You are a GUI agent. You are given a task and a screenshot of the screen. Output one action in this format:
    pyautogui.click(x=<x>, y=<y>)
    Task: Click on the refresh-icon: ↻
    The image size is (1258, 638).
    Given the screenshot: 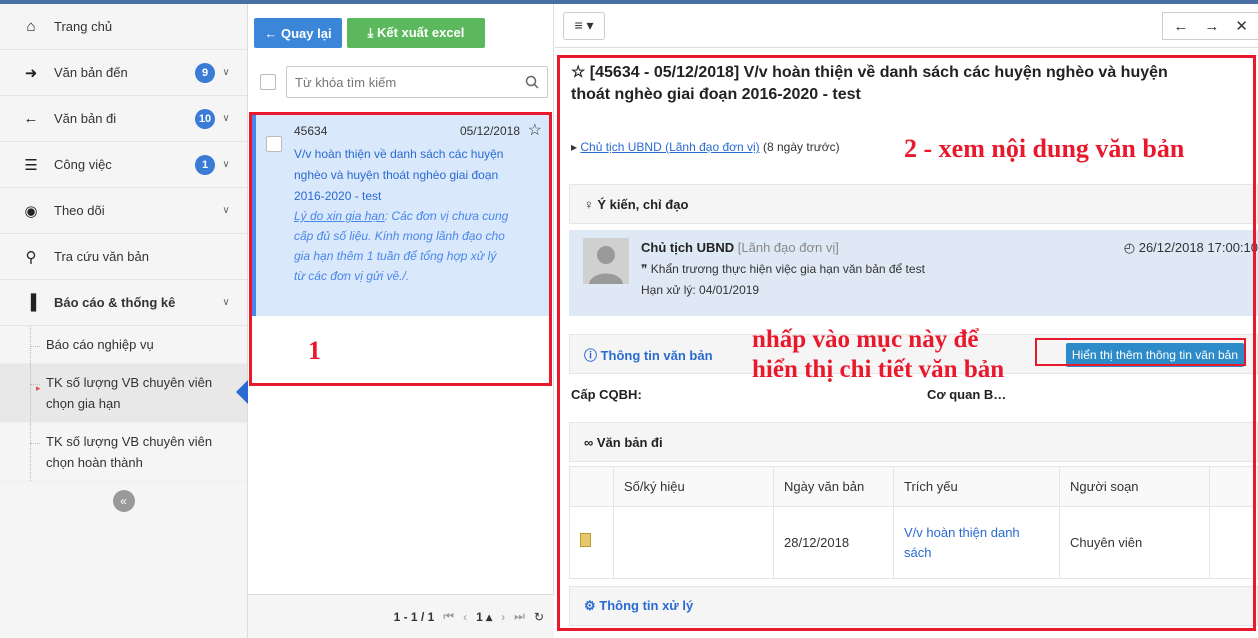 What is the action you would take?
    pyautogui.click(x=539, y=617)
    